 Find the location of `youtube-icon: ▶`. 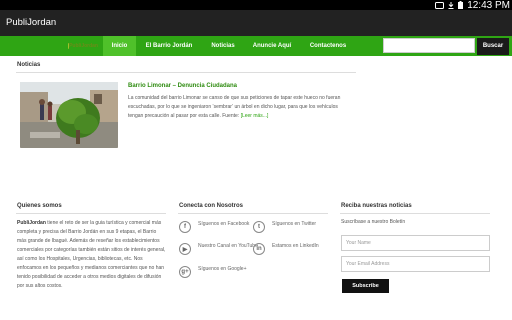

youtube-icon: ▶ is located at coordinates (185, 249).